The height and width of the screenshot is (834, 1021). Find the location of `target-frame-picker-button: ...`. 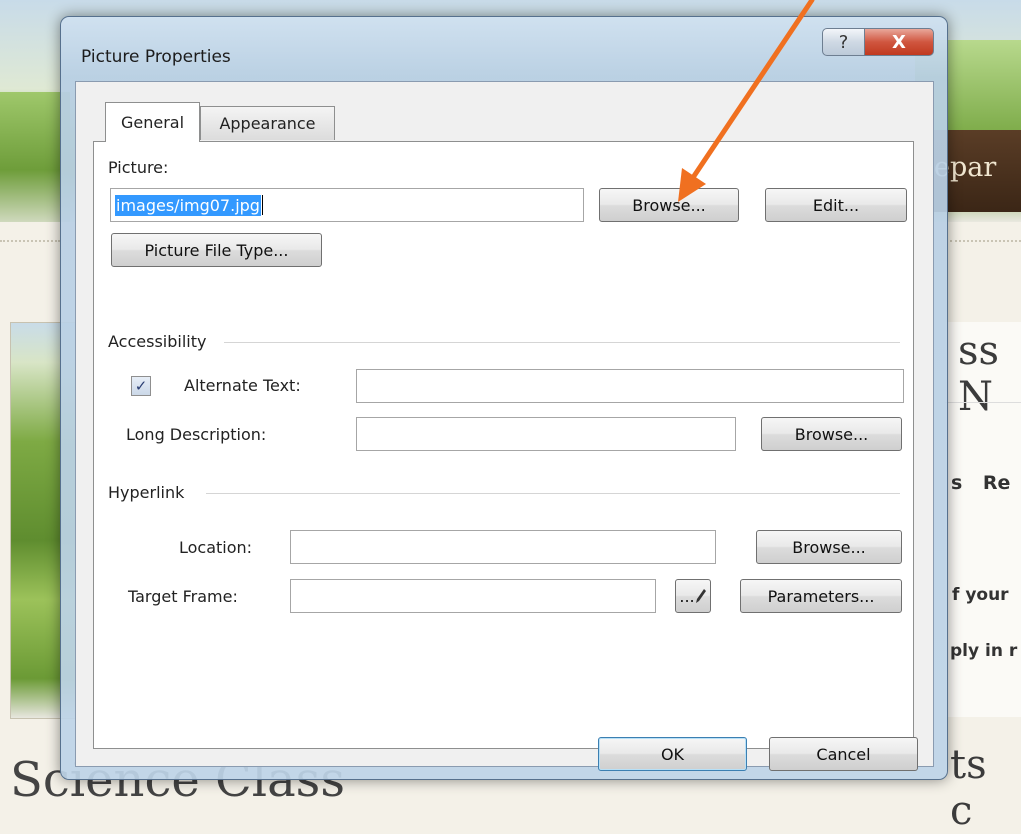

target-frame-picker-button: ... is located at coordinates (693, 596).